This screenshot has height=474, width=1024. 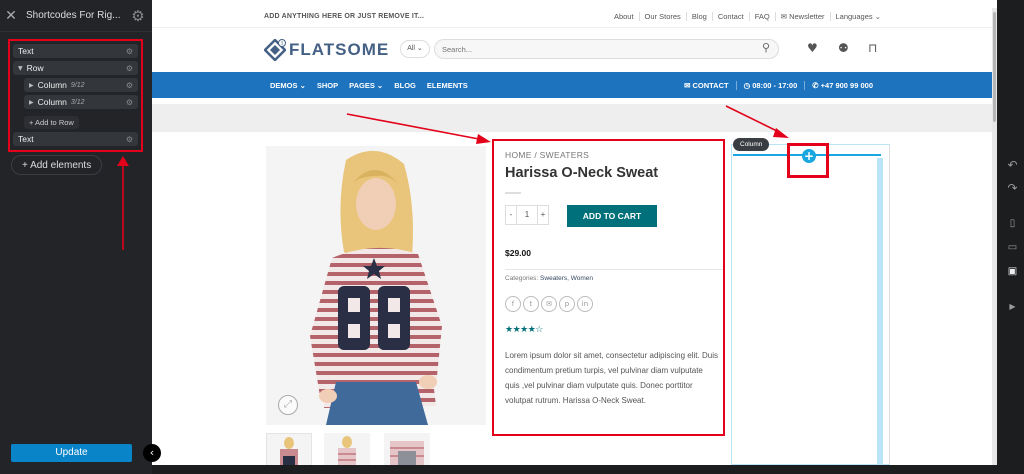 What do you see at coordinates (994, 67) in the screenshot?
I see `scrollbar-thumb` at bounding box center [994, 67].